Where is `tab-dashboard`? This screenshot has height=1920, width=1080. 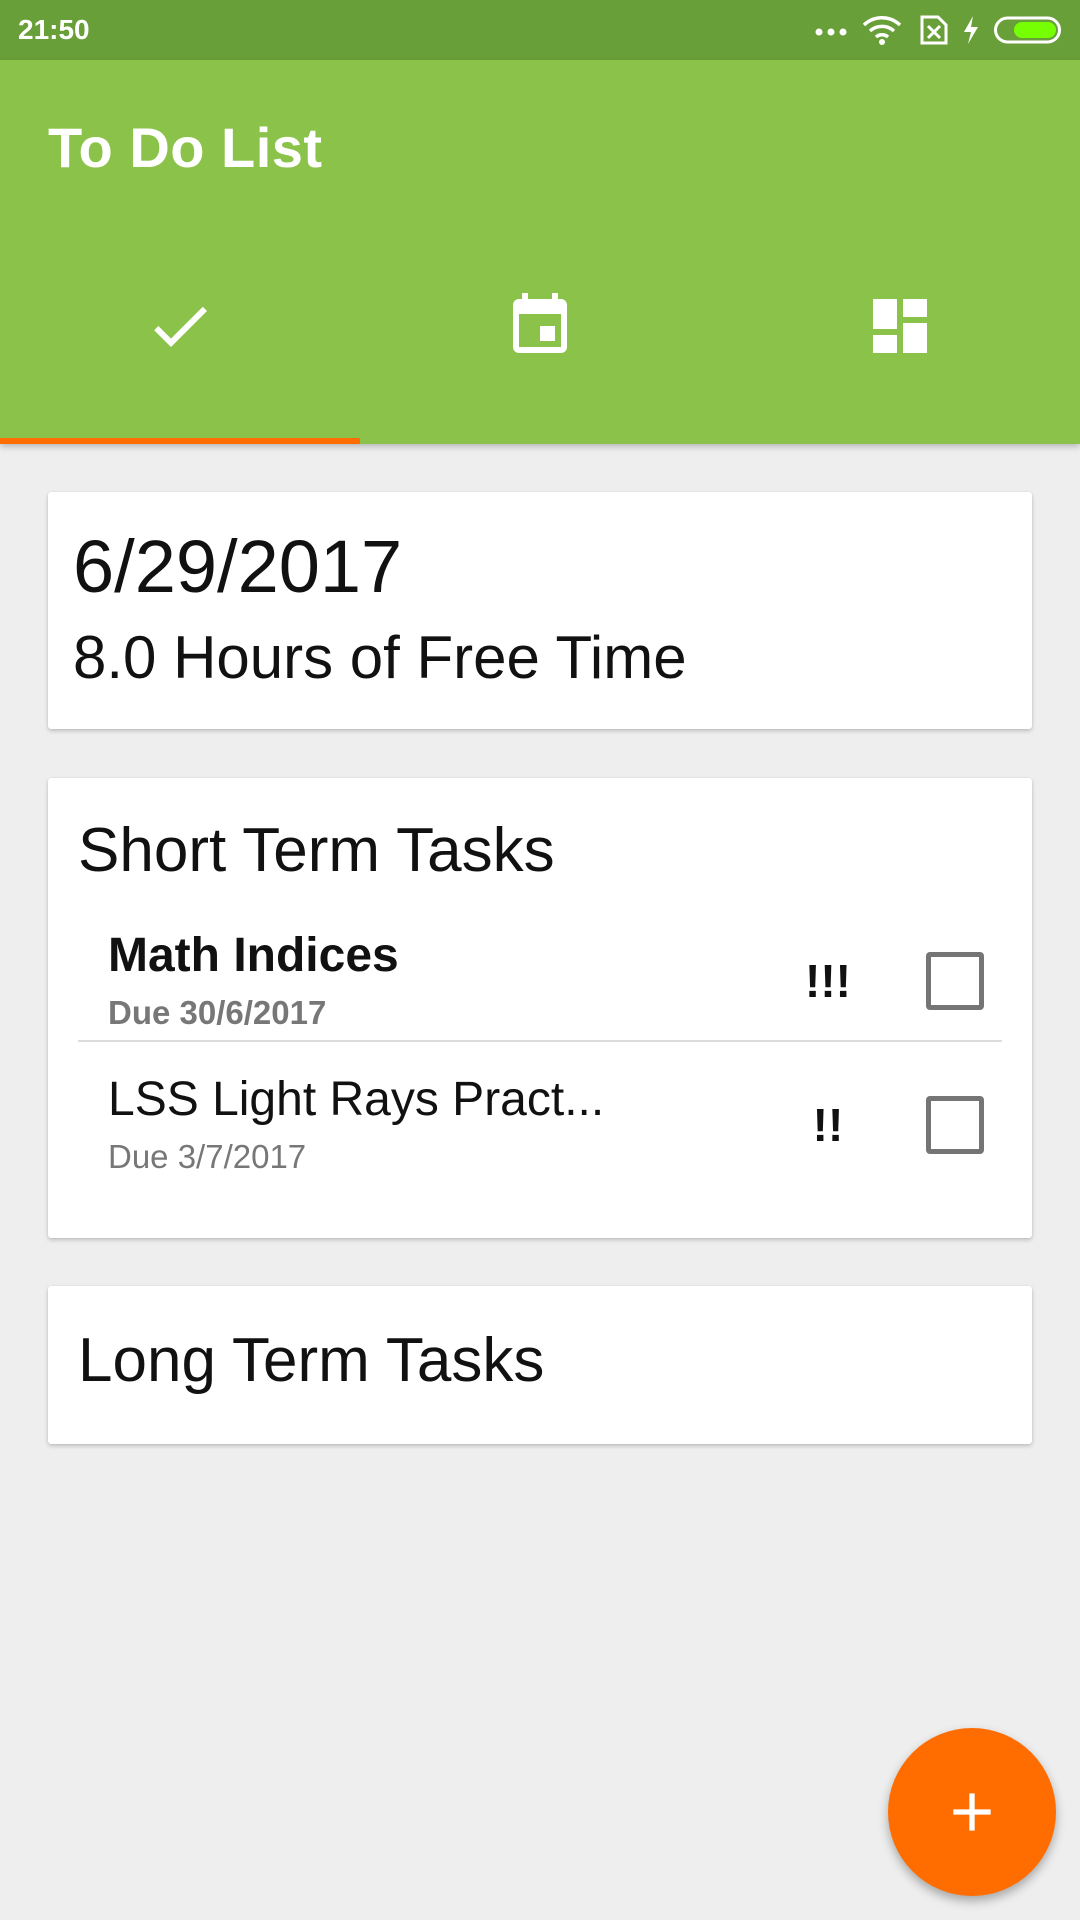
tab-dashboard is located at coordinates (900, 350).